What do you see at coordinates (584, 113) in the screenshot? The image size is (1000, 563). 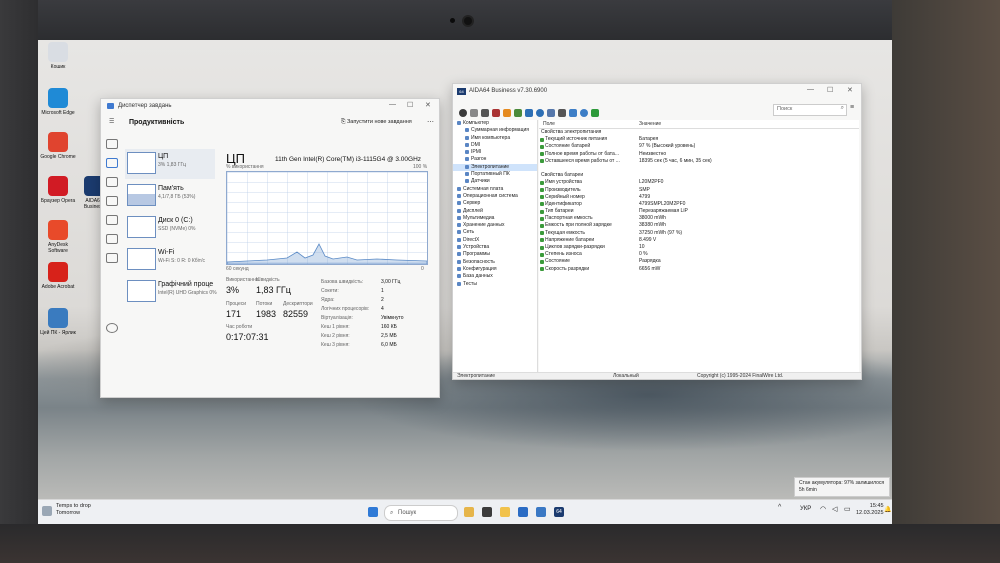 I see `info-icon` at bounding box center [584, 113].